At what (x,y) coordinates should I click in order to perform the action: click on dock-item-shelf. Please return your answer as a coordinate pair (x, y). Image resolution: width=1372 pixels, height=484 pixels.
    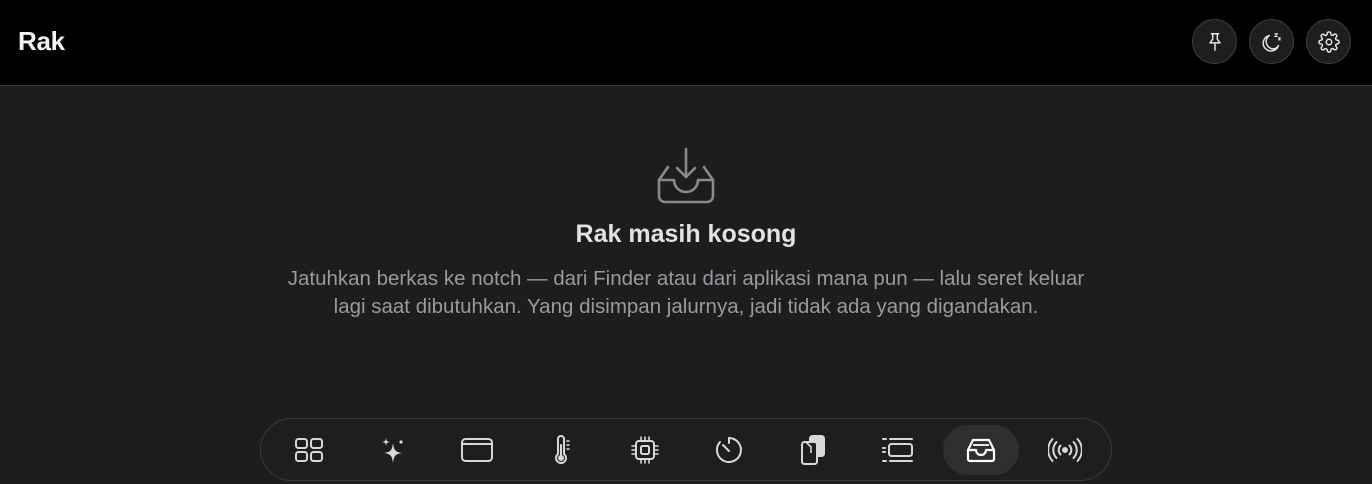
    Looking at the image, I should click on (981, 450).